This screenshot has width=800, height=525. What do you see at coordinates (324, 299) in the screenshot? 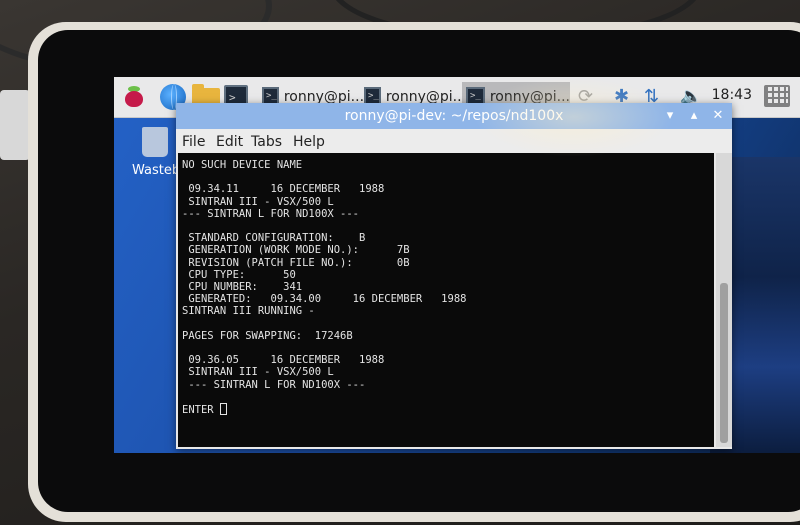
I see `terminal-line: GENERATED: 09.34.00 16 DECEMBER 1988` at bounding box center [324, 299].